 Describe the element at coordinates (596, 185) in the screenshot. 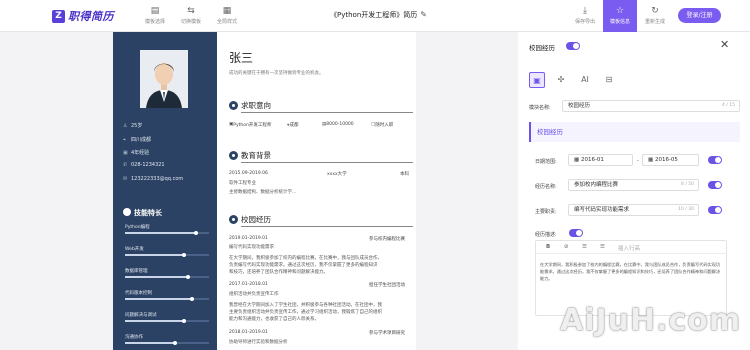

I see `event-name-value: 参加校内编程比赛` at that location.